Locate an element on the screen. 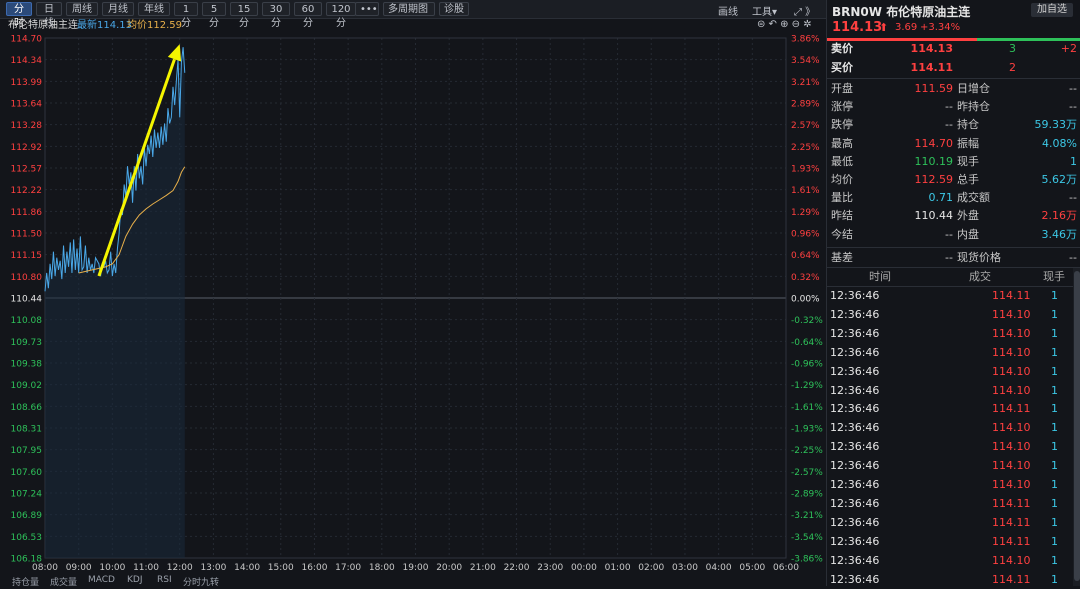 This screenshot has height=589, width=1080. y-tick-label: 110.08 is located at coordinates (27, 321).